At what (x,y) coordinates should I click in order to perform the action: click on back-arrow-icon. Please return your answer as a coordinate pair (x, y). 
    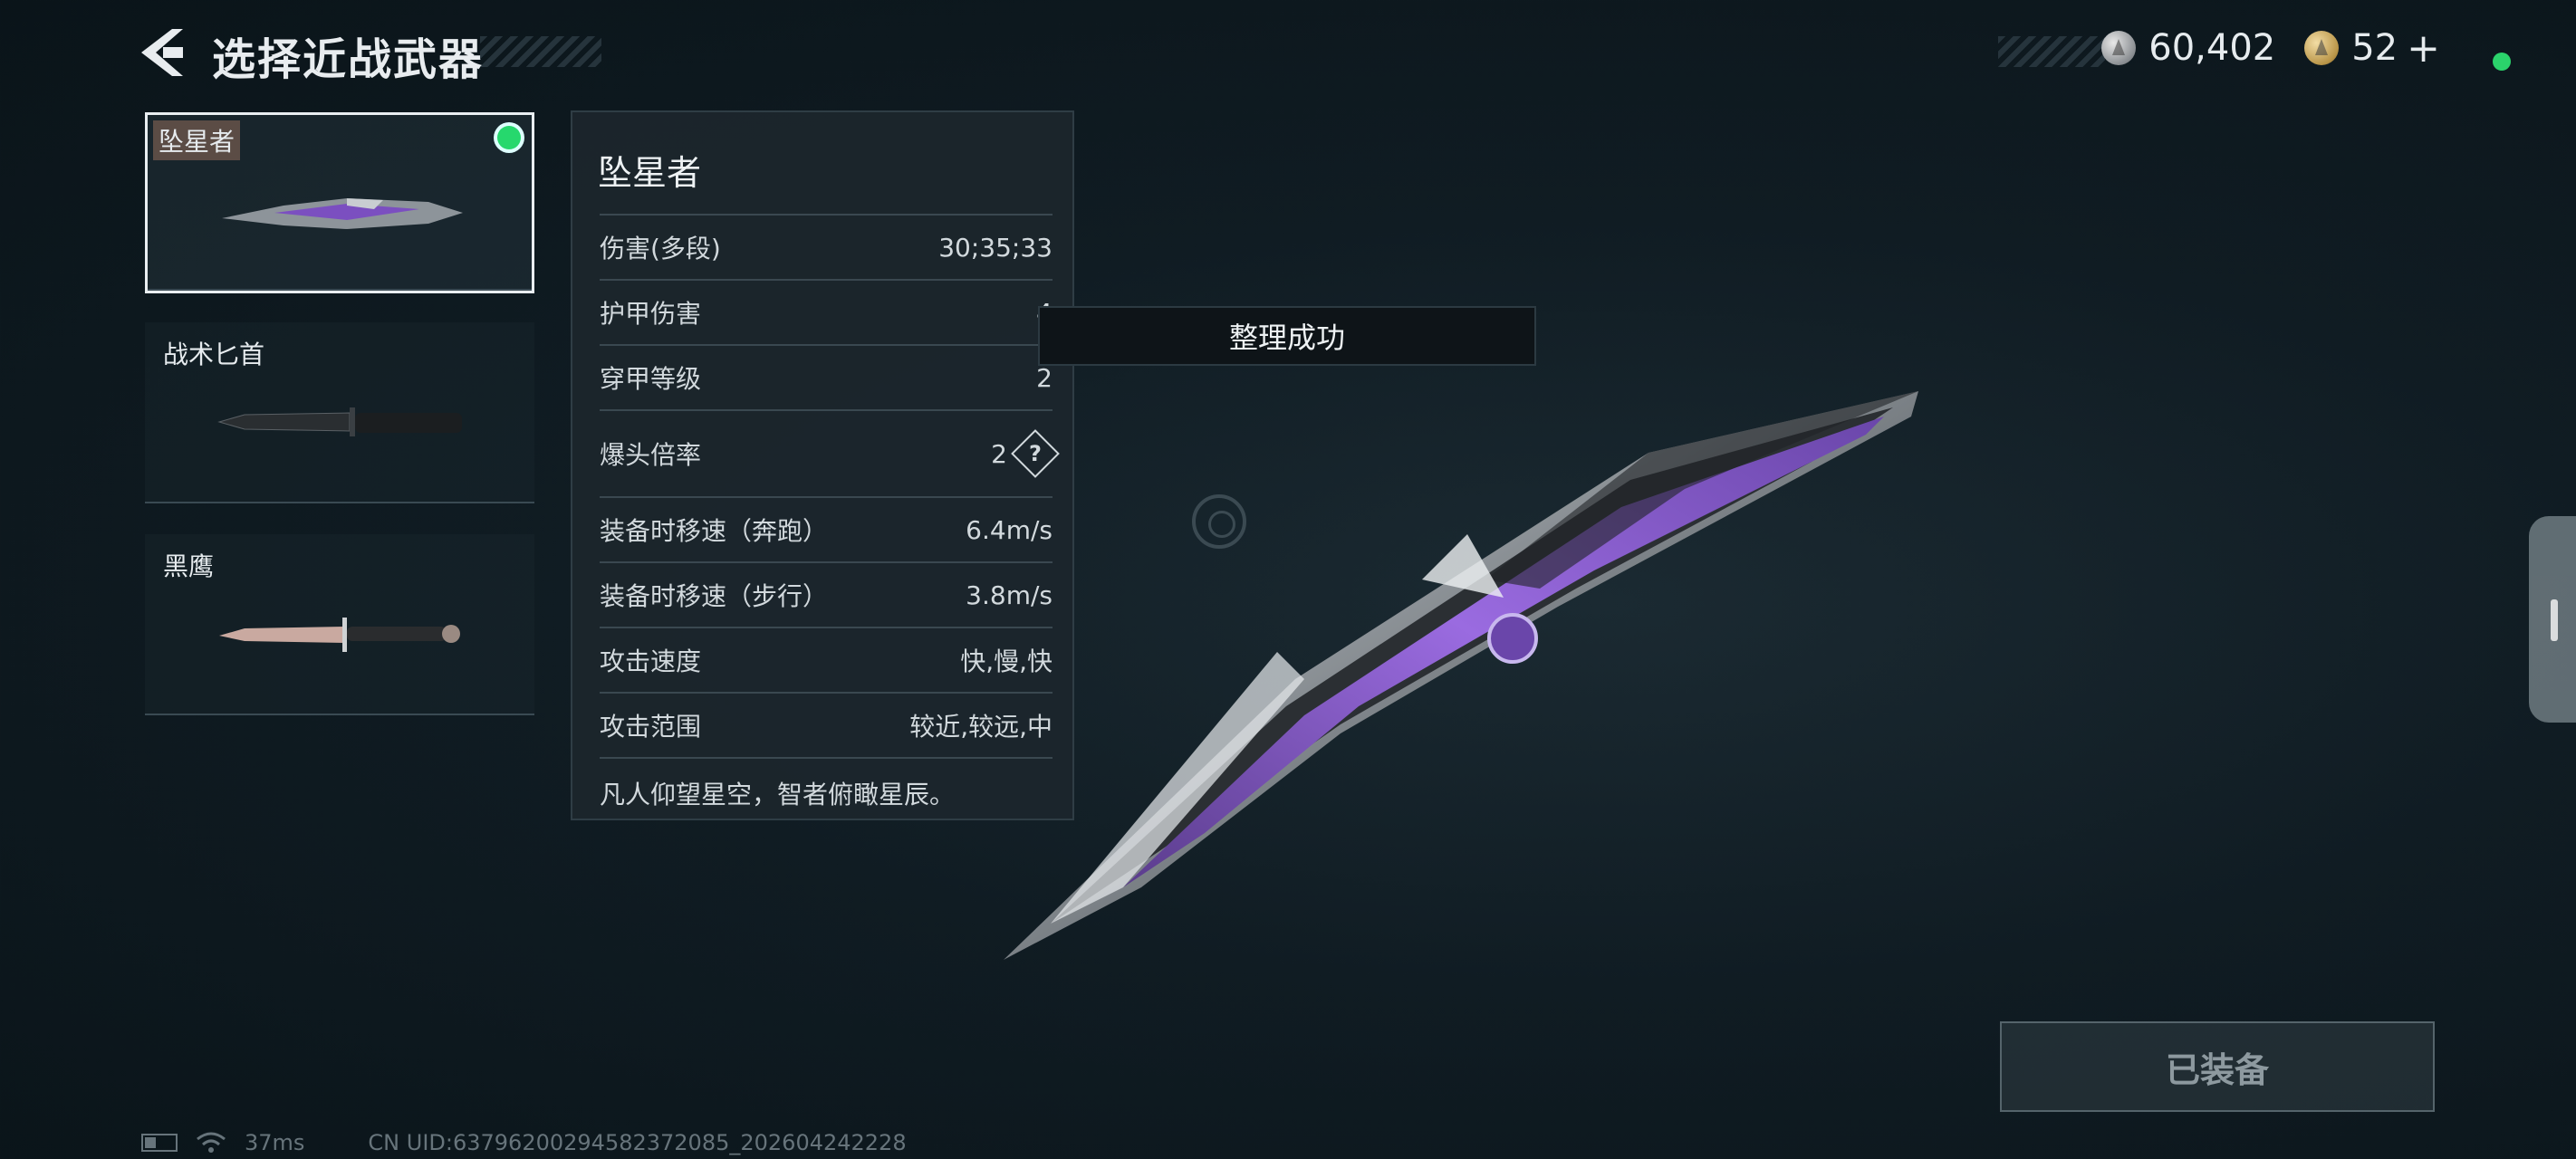
    Looking at the image, I should click on (162, 52).